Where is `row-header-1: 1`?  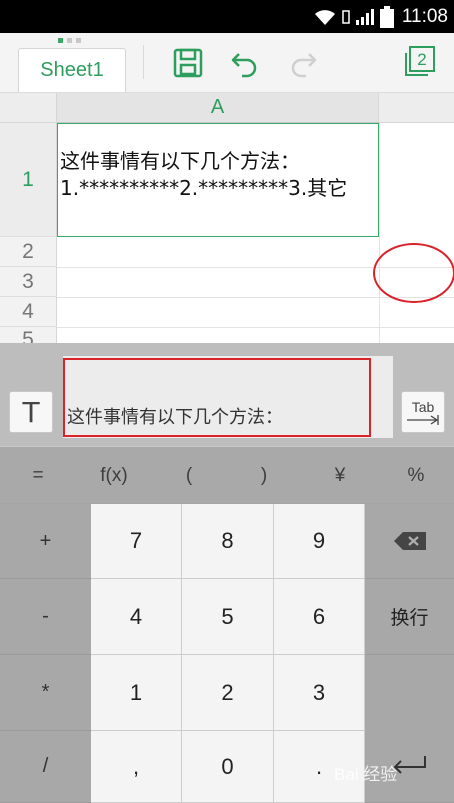
row-header-1: 1 is located at coordinates (28, 180).